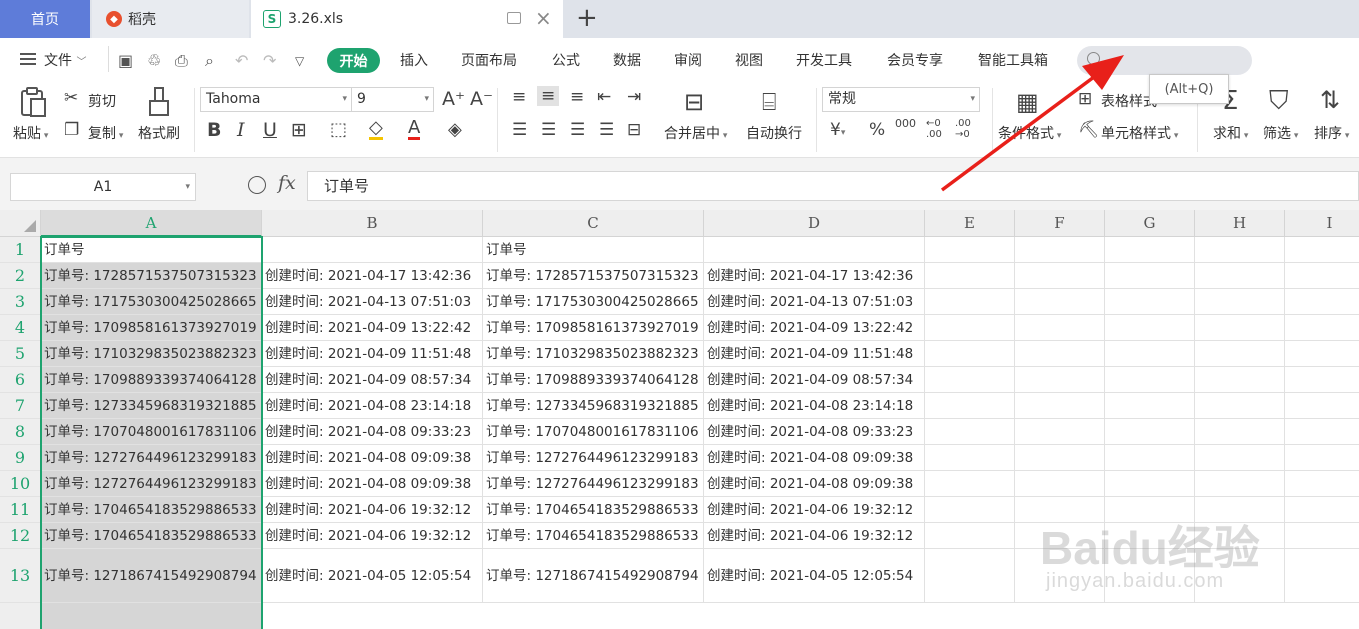 This screenshot has height=629, width=1359. Describe the element at coordinates (606, 130) in the screenshot. I see `justify-icon: ☰` at that location.